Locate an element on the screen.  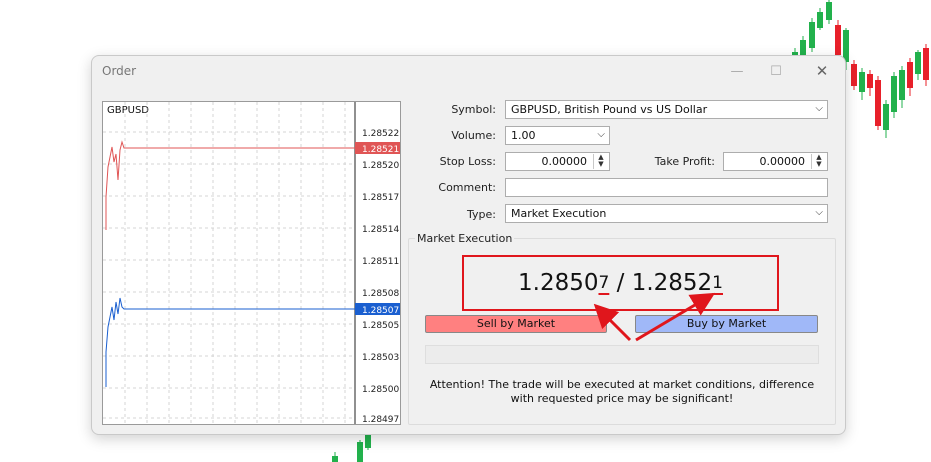
minimize-button: — is located at coordinates (737, 71).